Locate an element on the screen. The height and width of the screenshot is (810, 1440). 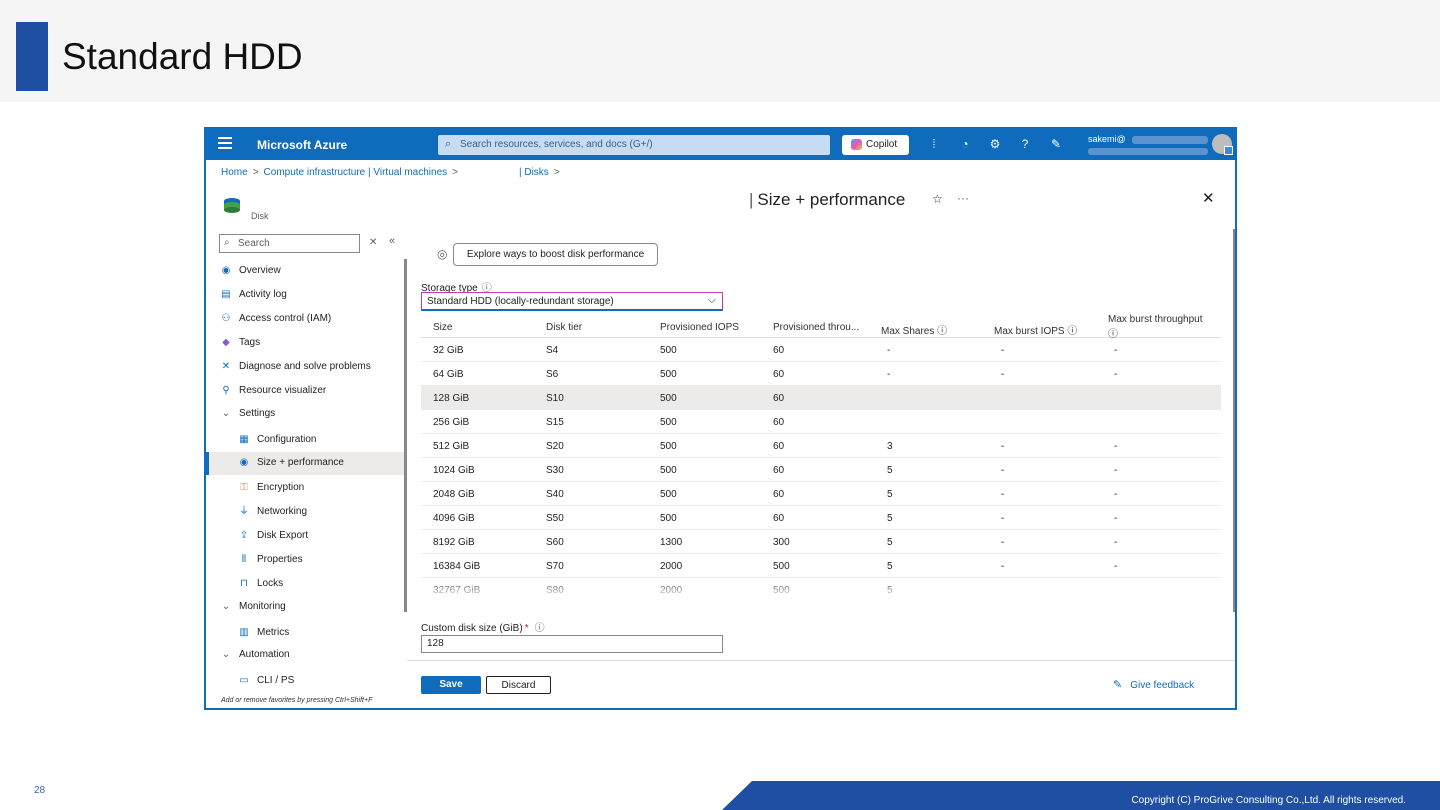
sidebar-search-input: ⌕ Search is located at coordinates (289, 243).